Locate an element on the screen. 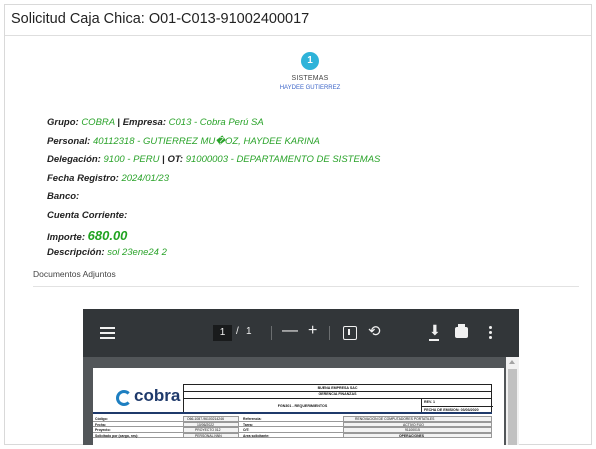 The image size is (596, 449). more-options-icon is located at coordinates (490, 333).